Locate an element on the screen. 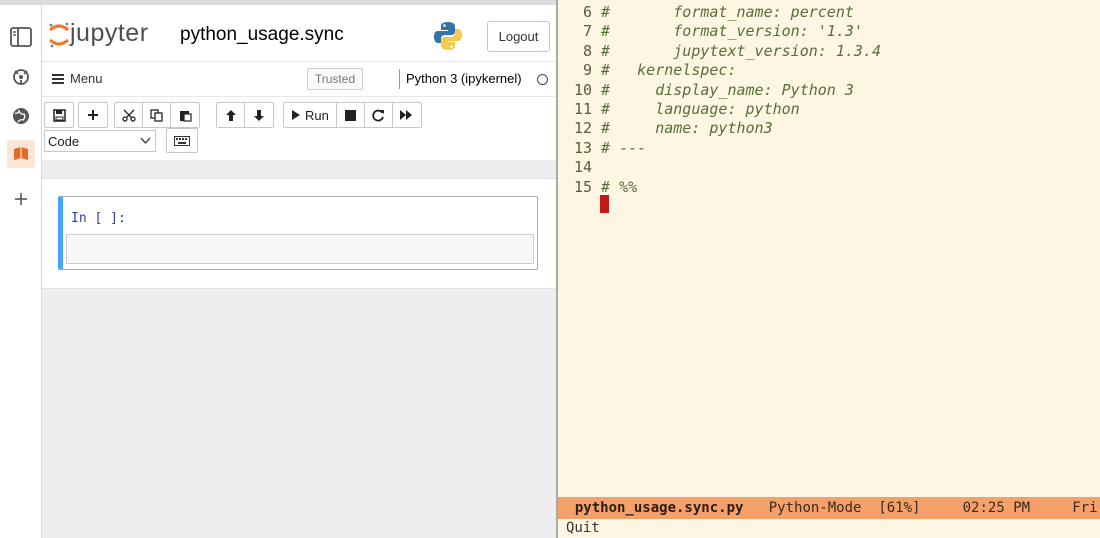 This screenshot has height=538, width=1100. line-text: # display_name: Python 3 is located at coordinates (727, 89).